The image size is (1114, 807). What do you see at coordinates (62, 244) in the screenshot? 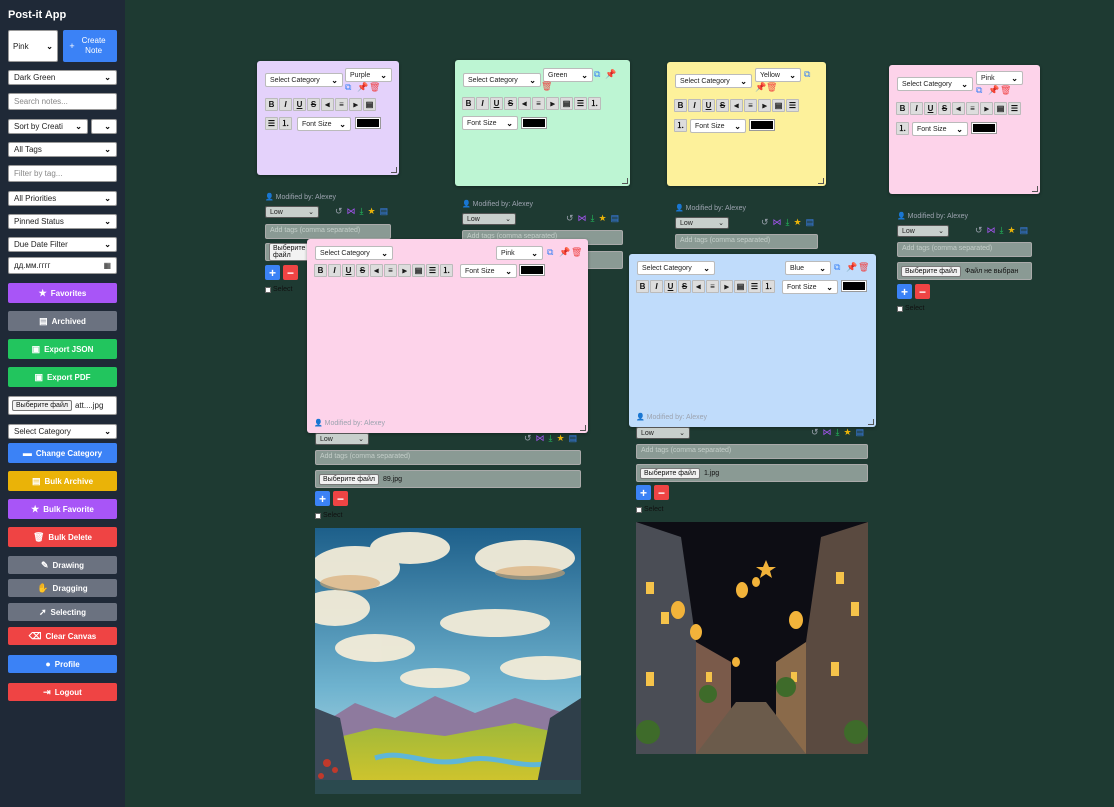
I see `due-date-select: Due Date Filter ⌄` at bounding box center [62, 244].